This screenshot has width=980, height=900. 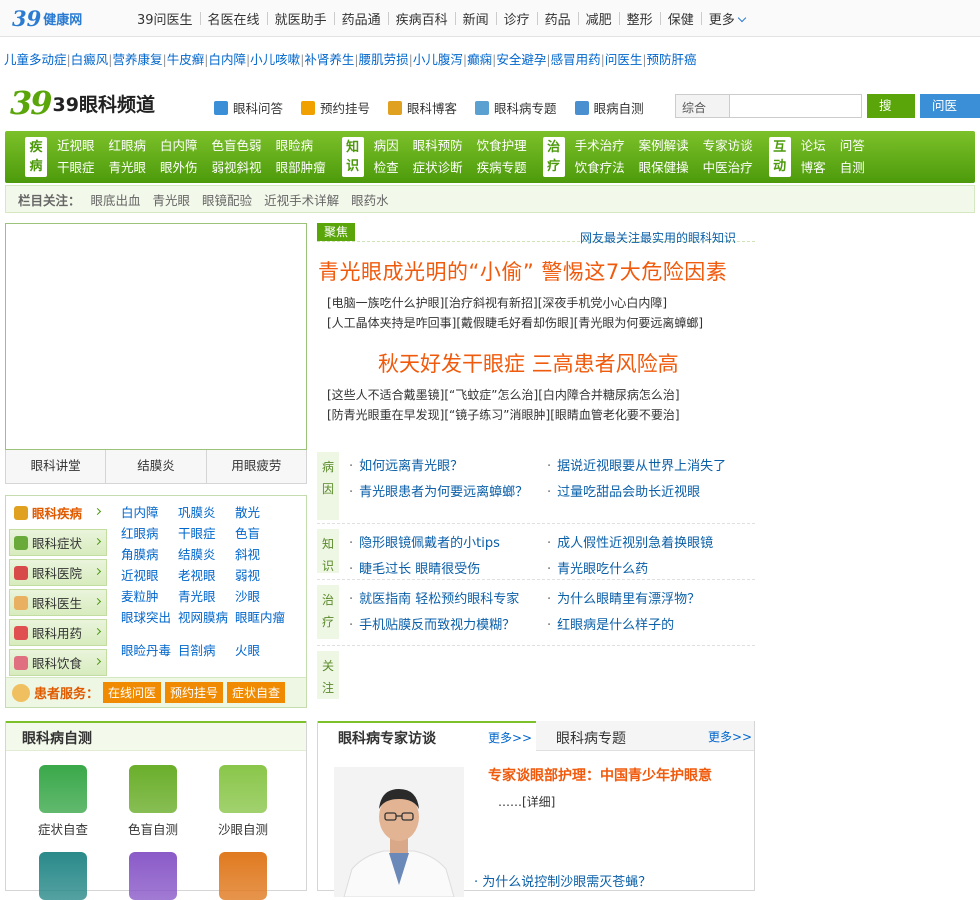 What do you see at coordinates (301, 199) in the screenshot?
I see `sub-bar-link: 近视手术详解` at bounding box center [301, 199].